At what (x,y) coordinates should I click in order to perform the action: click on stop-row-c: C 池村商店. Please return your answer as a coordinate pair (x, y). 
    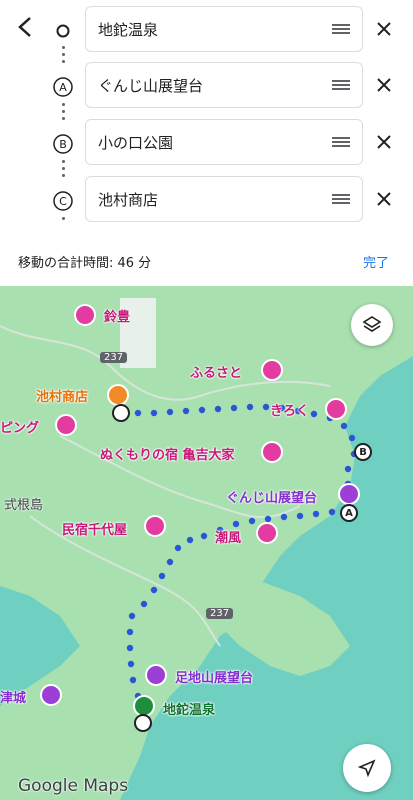
    Looking at the image, I should click on (230, 200).